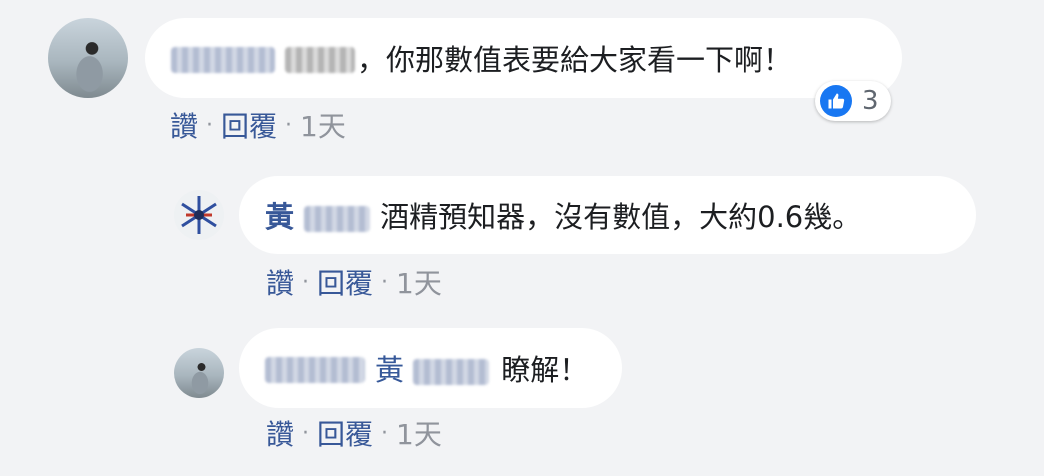  What do you see at coordinates (280, 217) in the screenshot?
I see `author-visible-part: 黃` at bounding box center [280, 217].